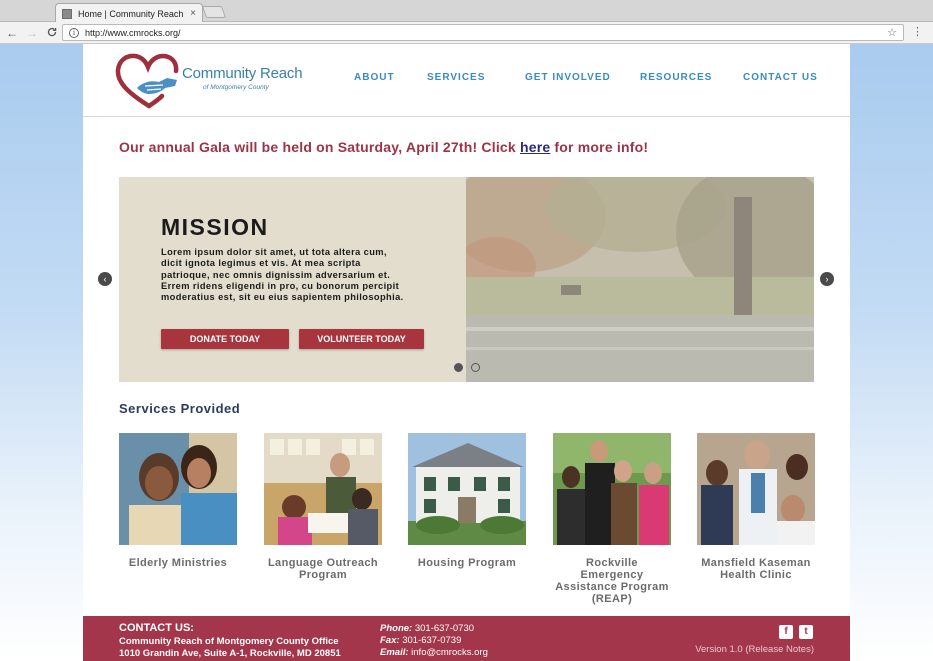 This screenshot has height=661, width=933. Describe the element at coordinates (214, 12) in the screenshot. I see `new-tab-button` at that location.